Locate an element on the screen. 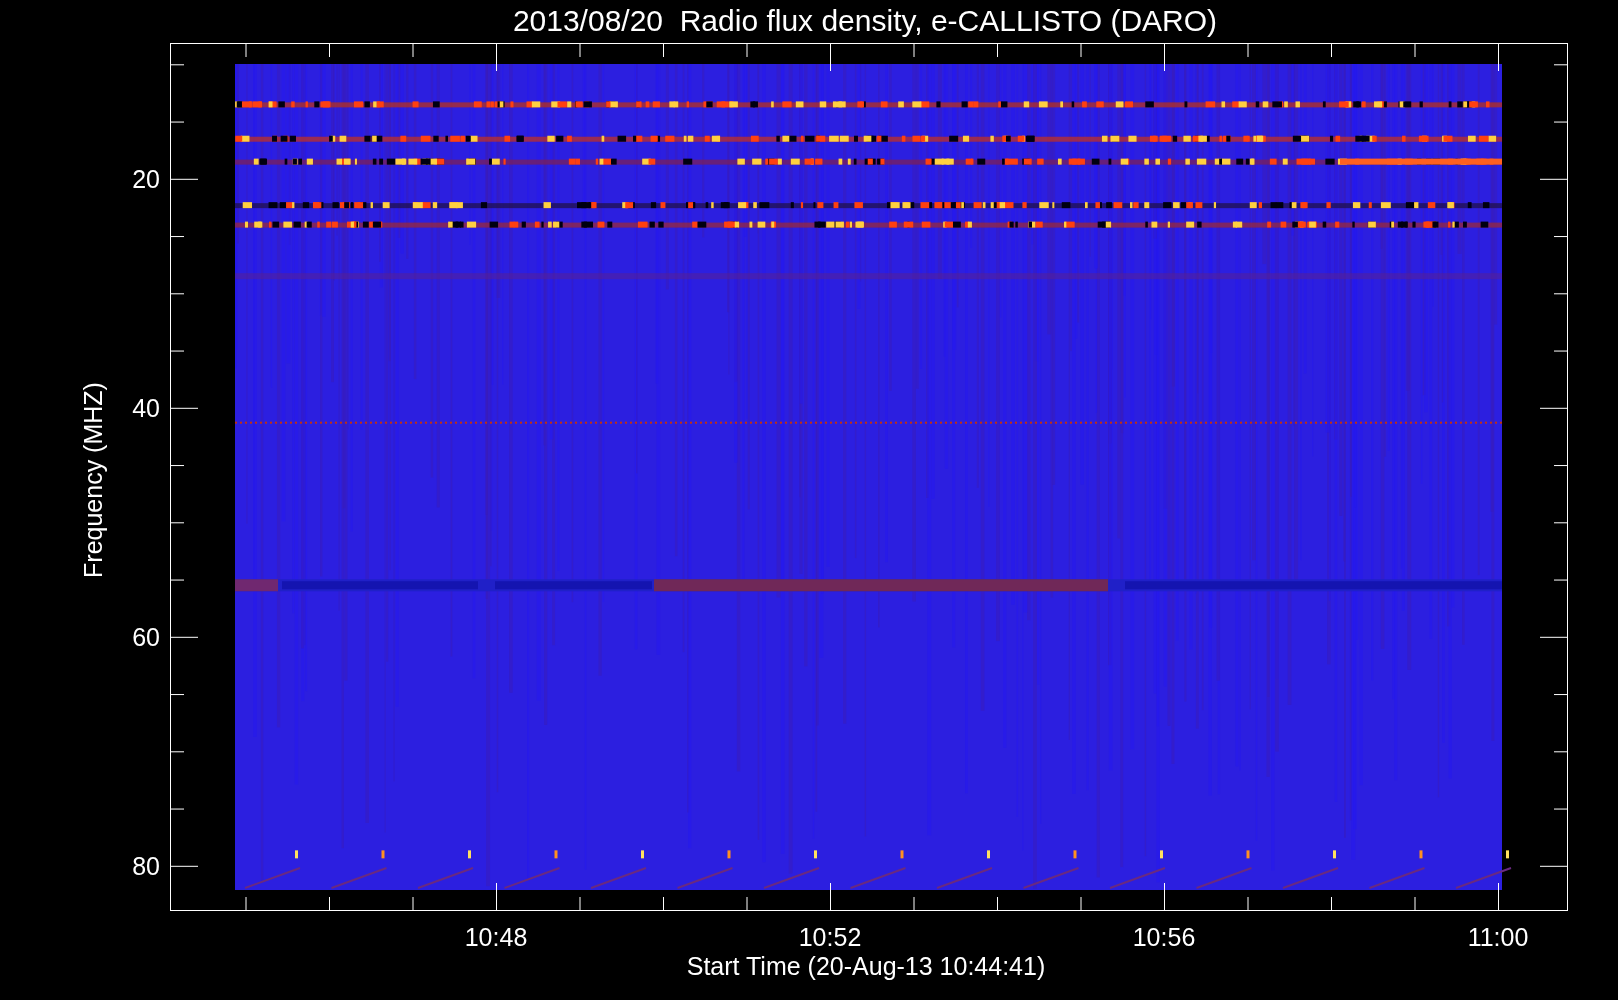 The width and height of the screenshot is (1618, 1000). tick-label: 80 is located at coordinates (146, 865).